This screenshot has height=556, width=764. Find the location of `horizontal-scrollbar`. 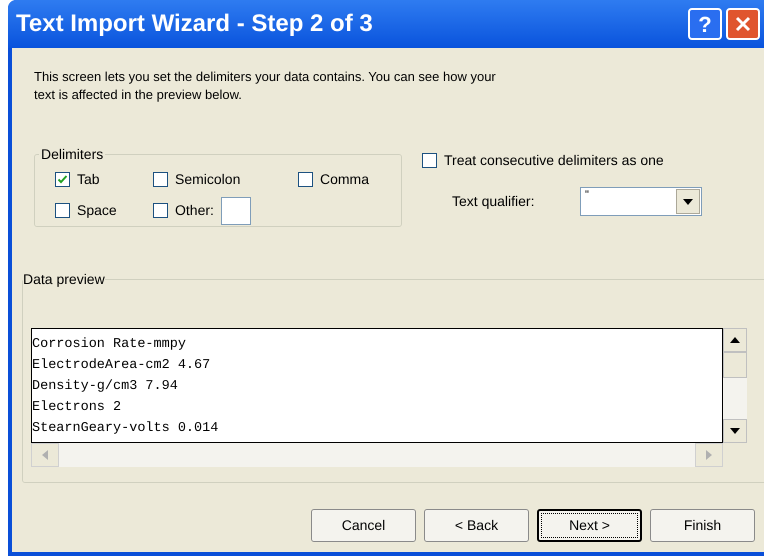

horizontal-scrollbar is located at coordinates (377, 455).